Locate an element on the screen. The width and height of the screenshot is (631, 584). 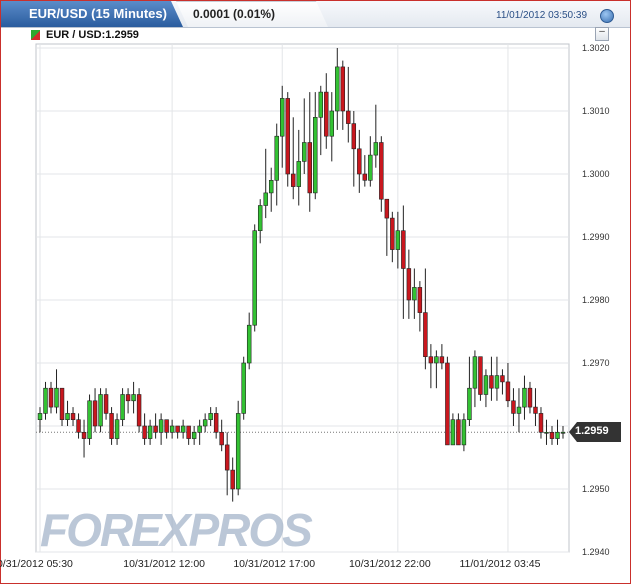
y-tick-label: 1.3010 is located at coordinates (596, 111).